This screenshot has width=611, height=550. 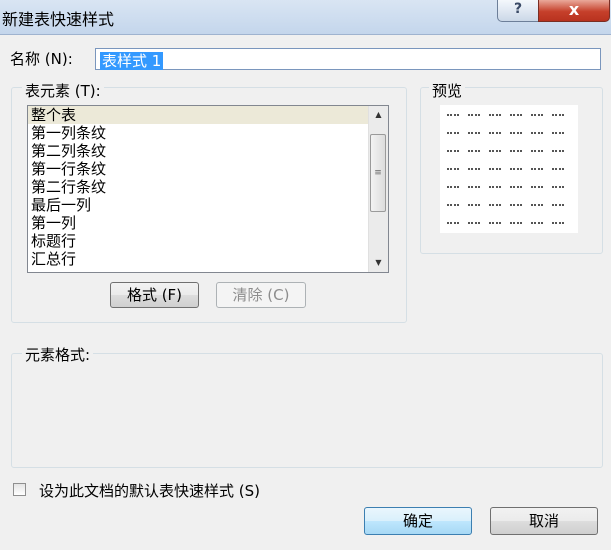 What do you see at coordinates (19, 489) in the screenshot?
I see `default-style-checkbox` at bounding box center [19, 489].